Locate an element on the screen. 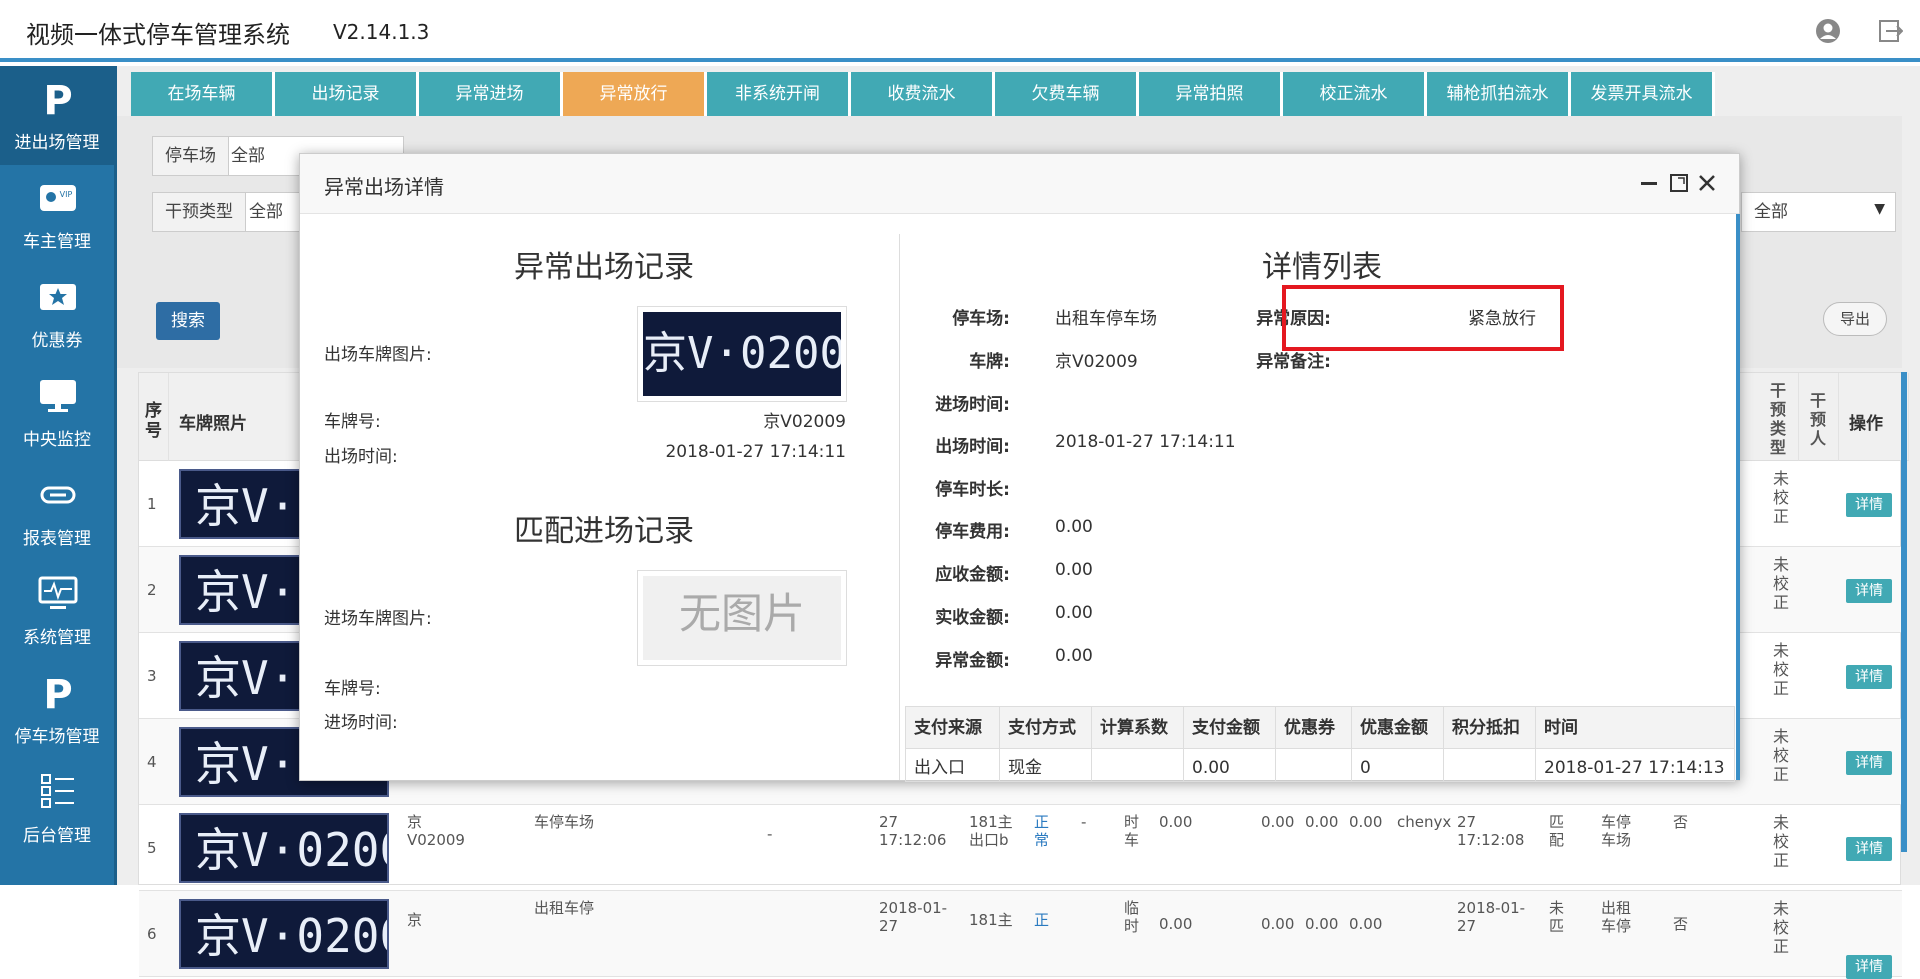  top-bar: 视频一体式停车管理系统 V2.14.1.3 is located at coordinates (960, 31).